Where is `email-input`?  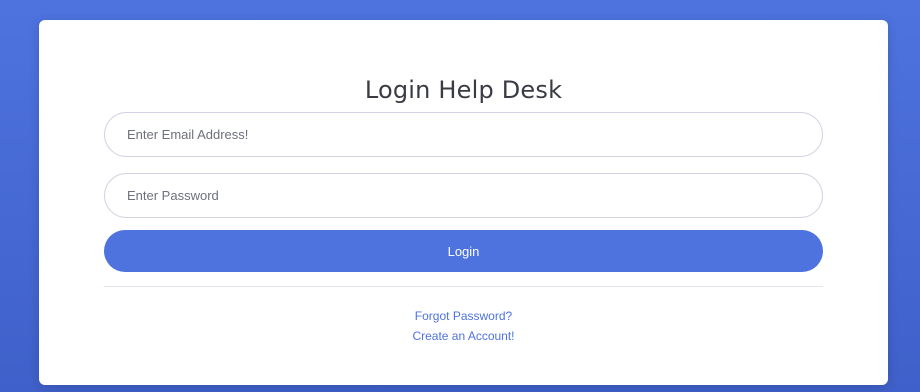 email-input is located at coordinates (463, 134).